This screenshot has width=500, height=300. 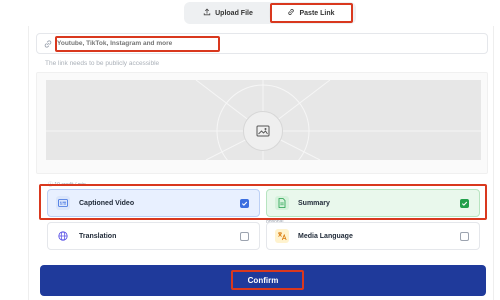 I want to click on confirm-button: Confirm, so click(x=263, y=280).